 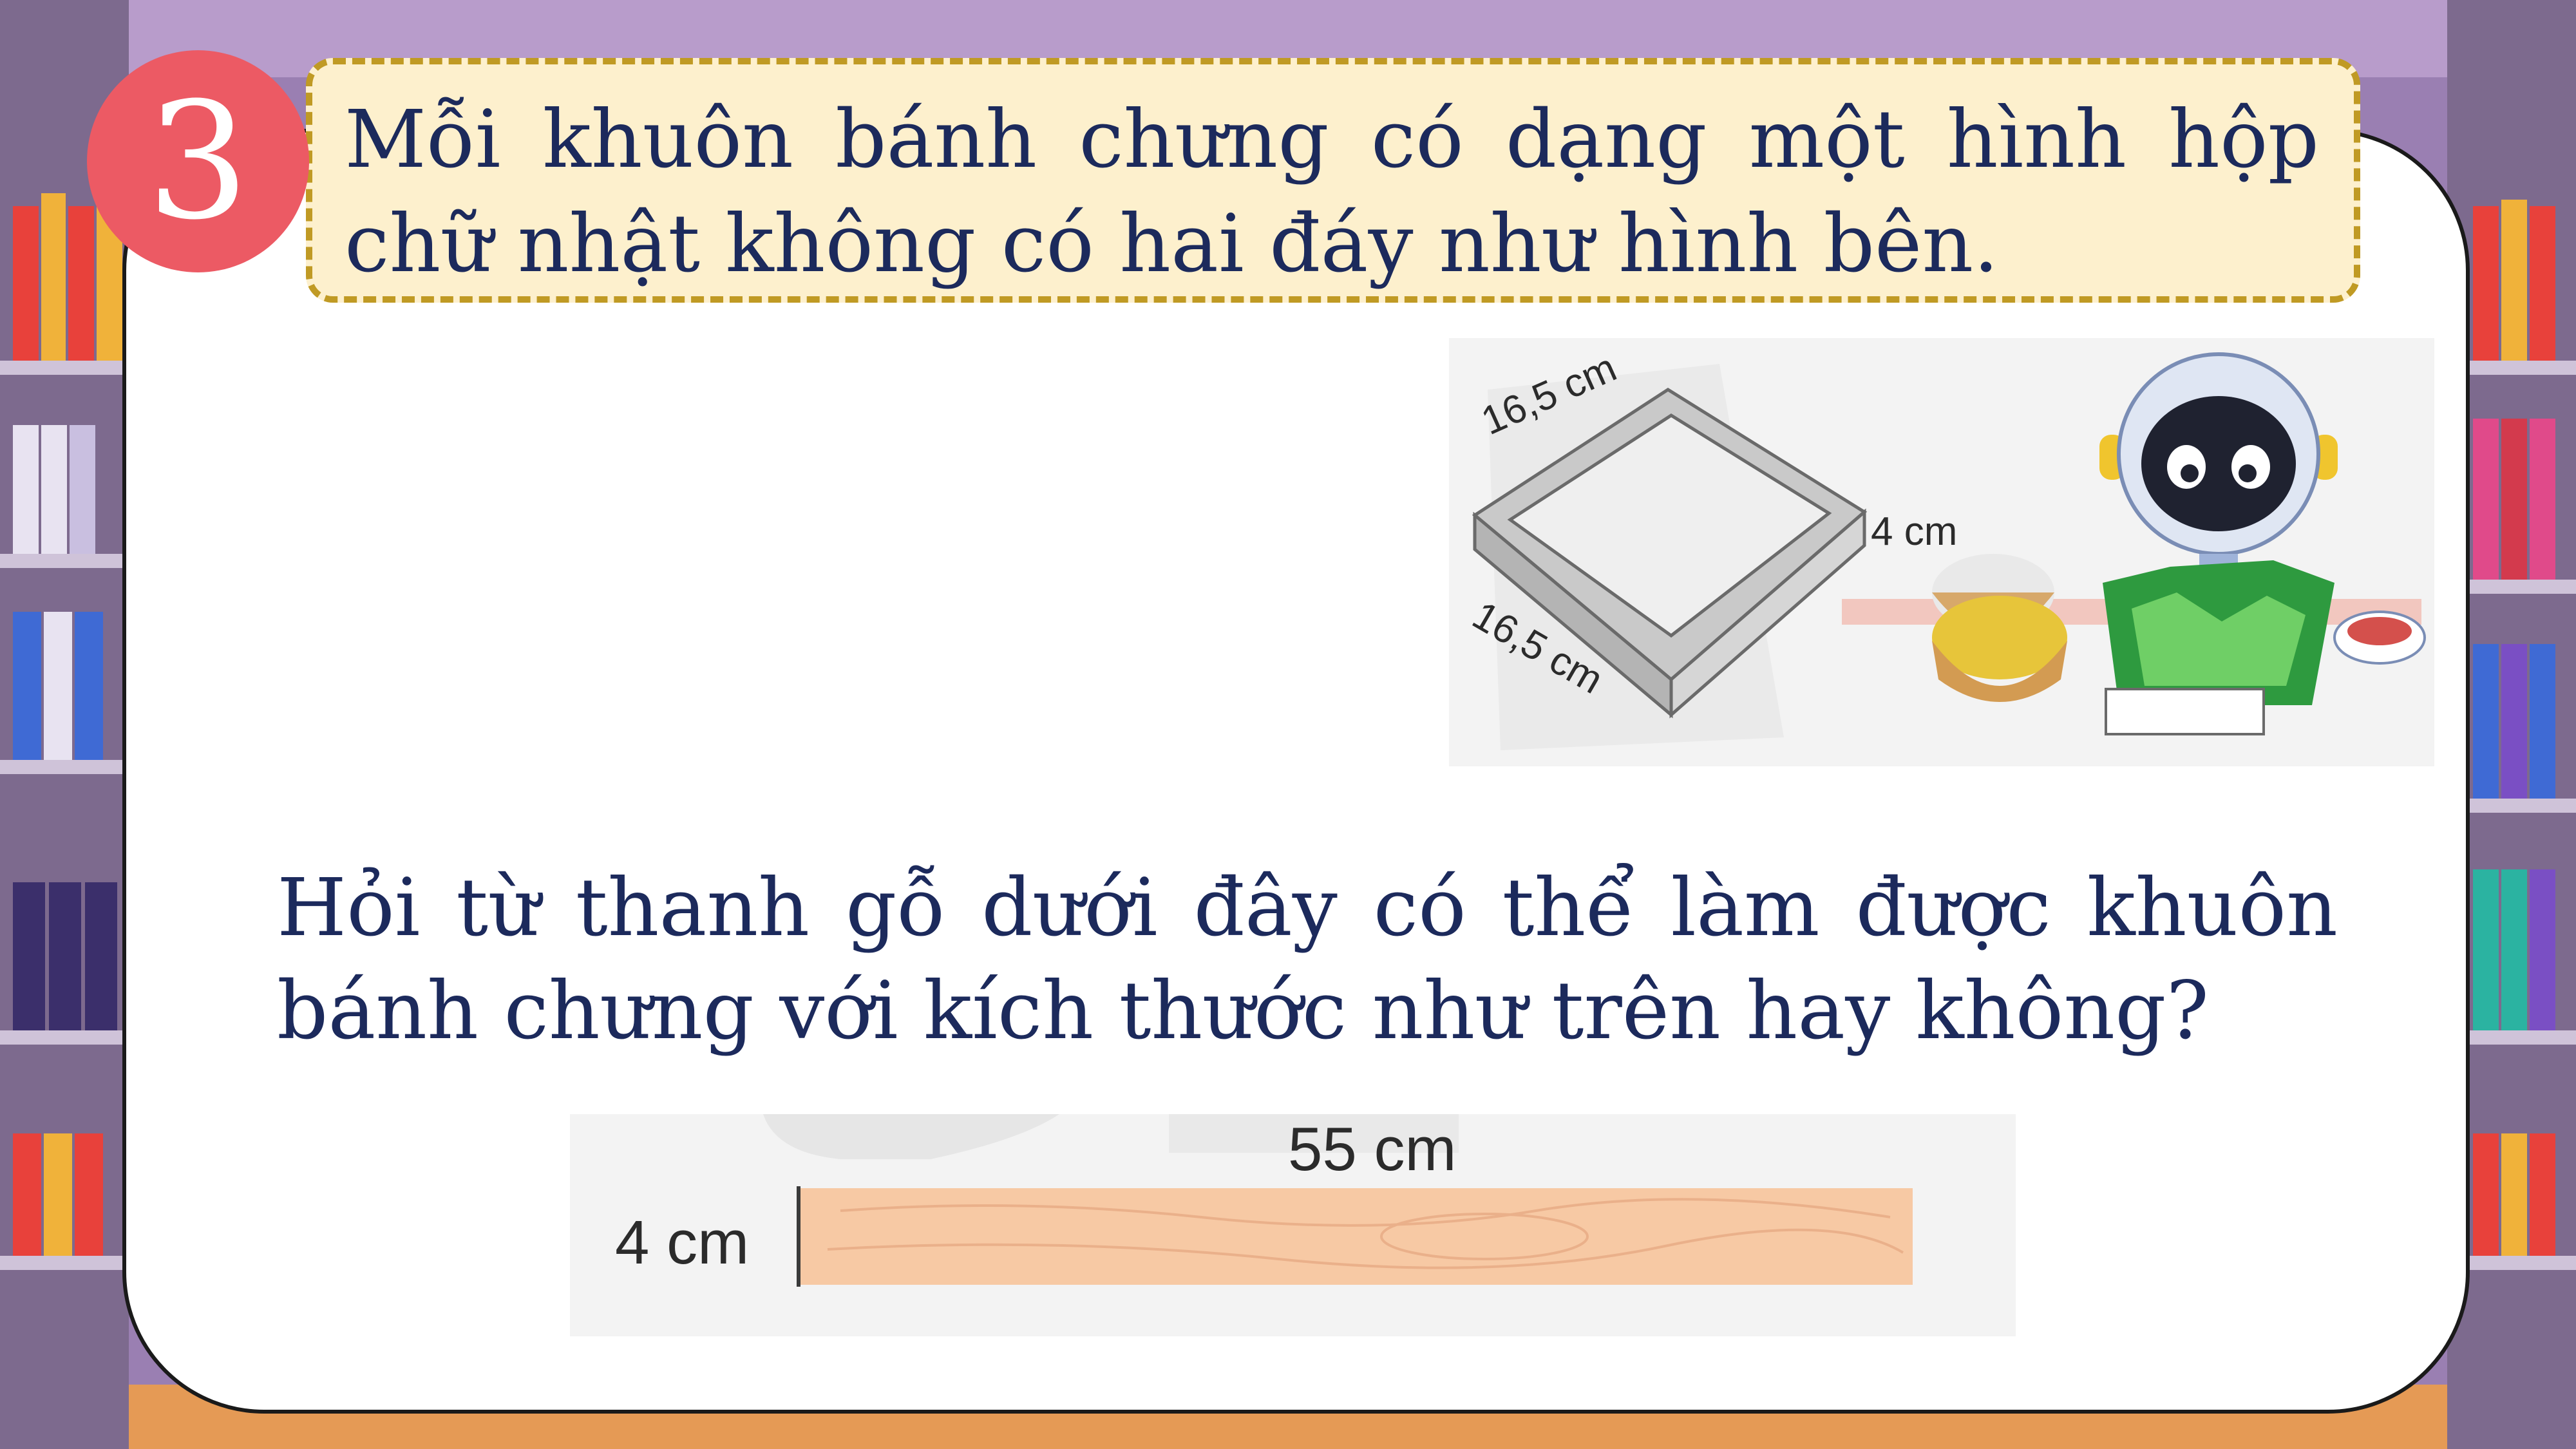 I want to click on mould-illustration: 16,5 cm 4 cm 16,5 cm, so click(x=1942, y=552).